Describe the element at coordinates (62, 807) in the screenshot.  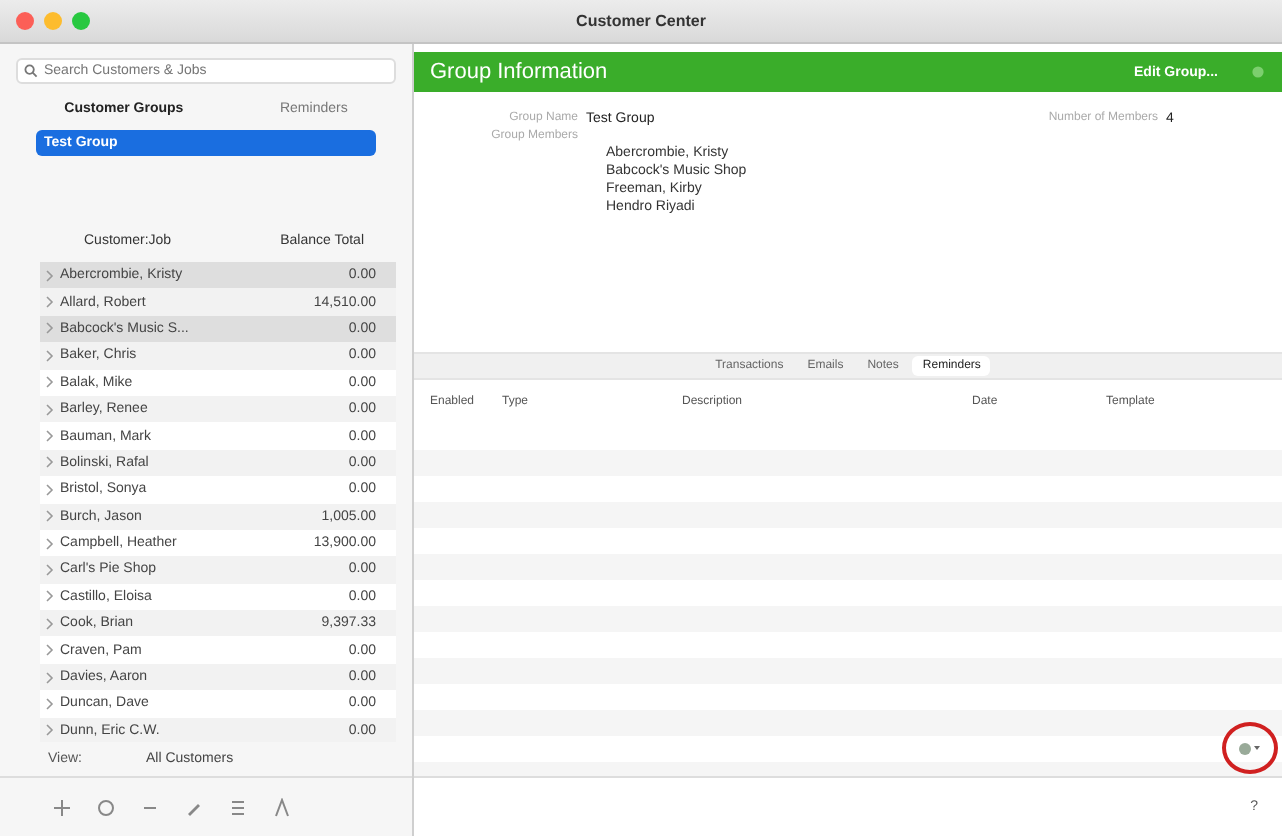
I see `add-icon` at that location.